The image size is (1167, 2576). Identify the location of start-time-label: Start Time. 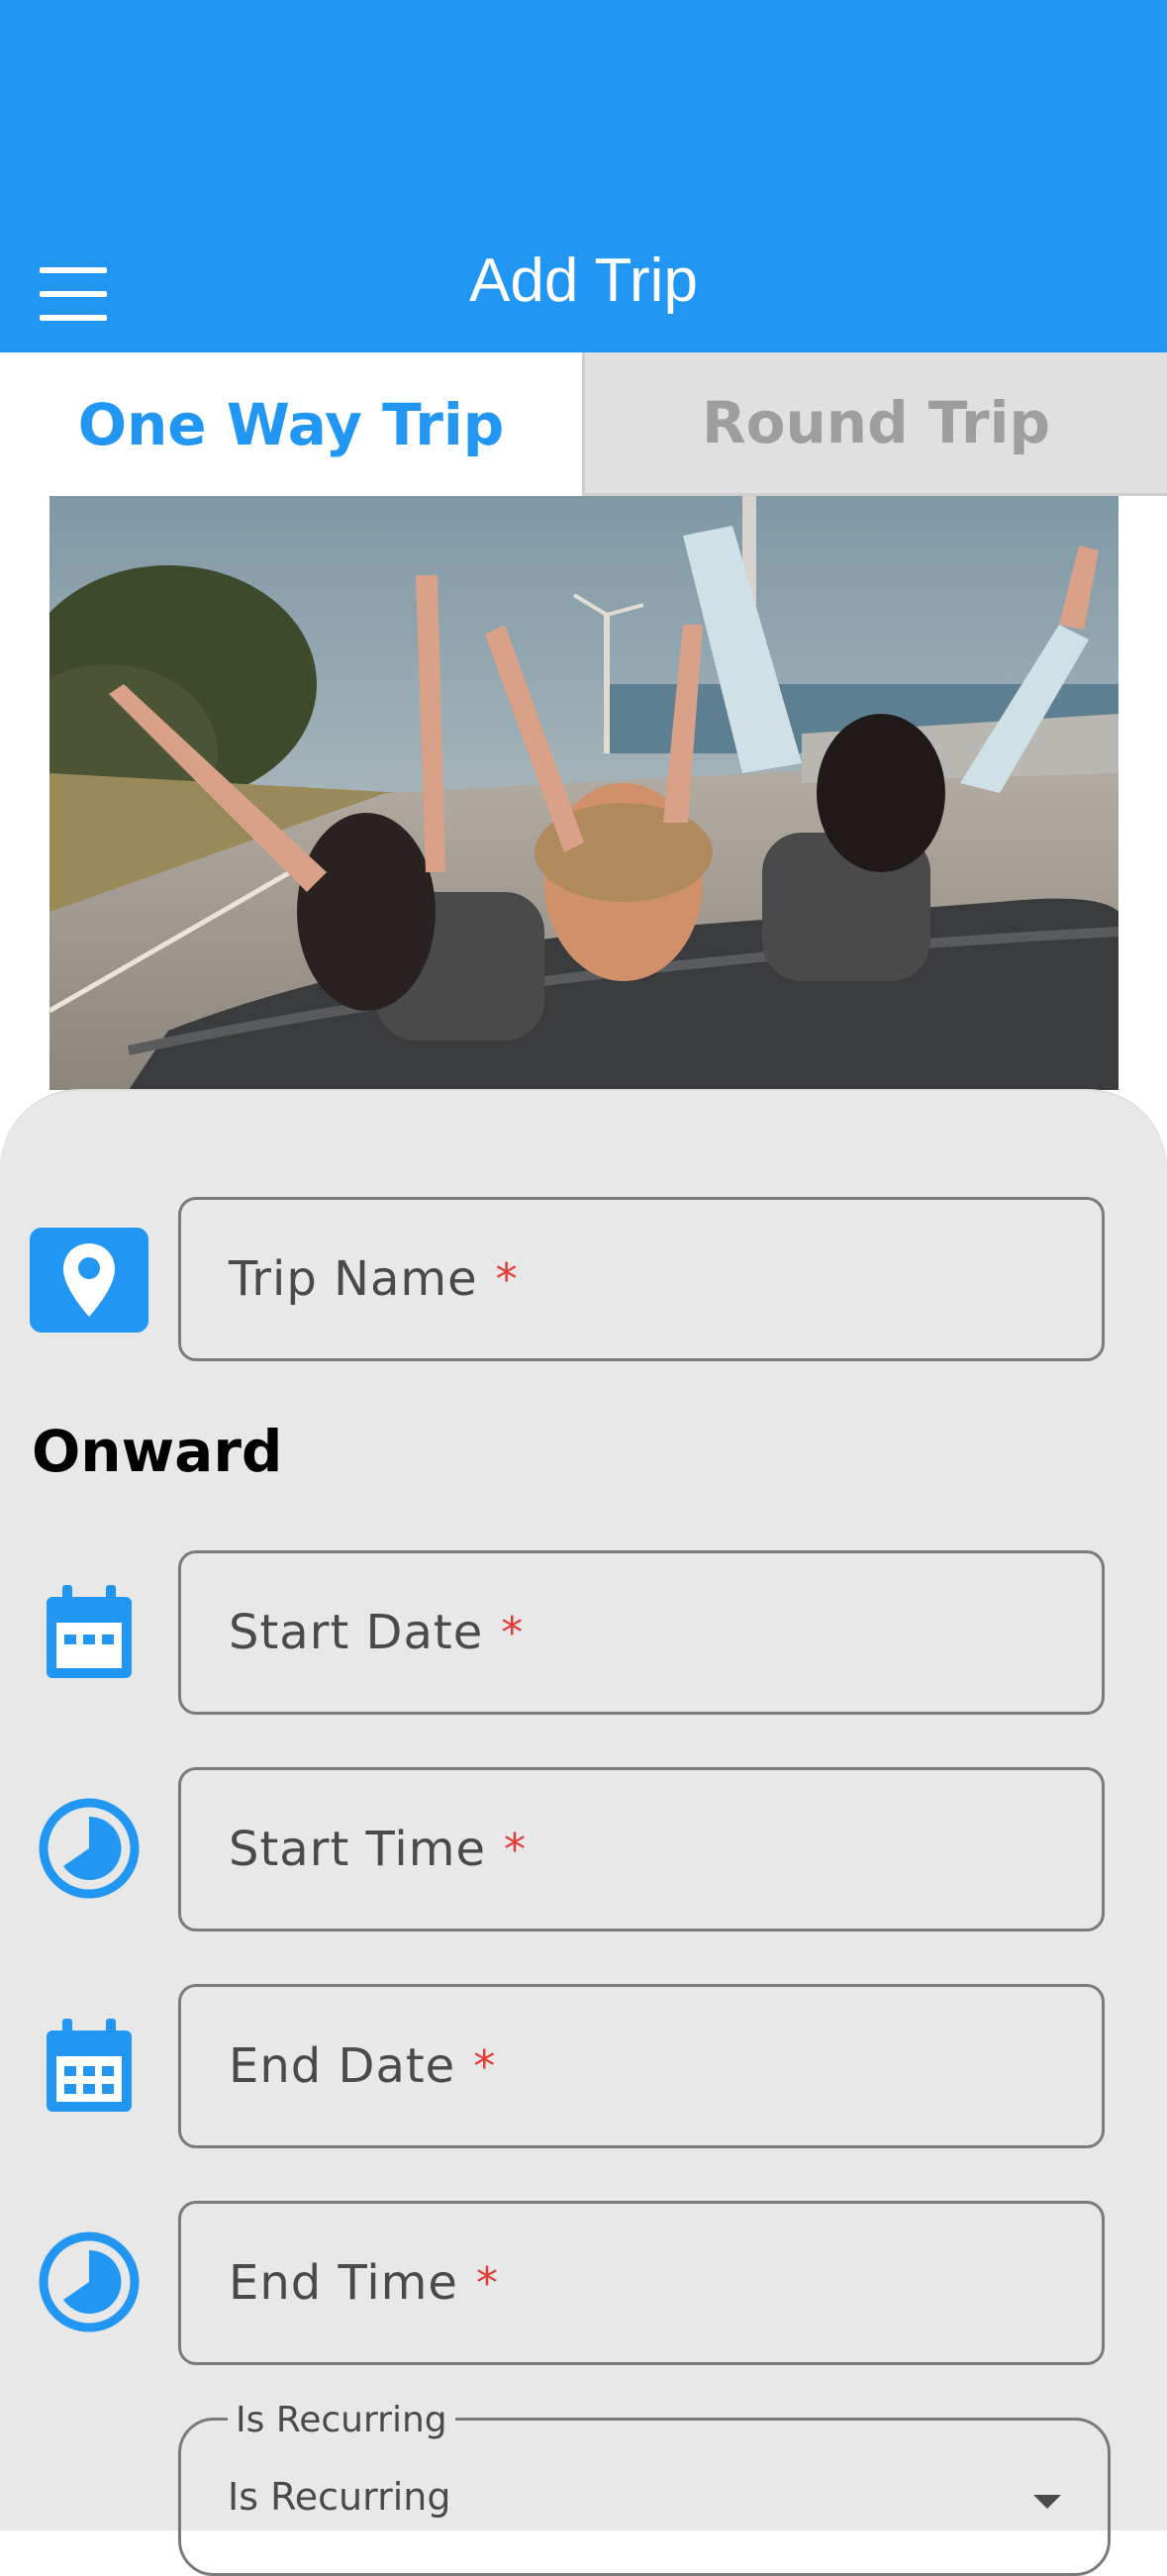
(358, 1850).